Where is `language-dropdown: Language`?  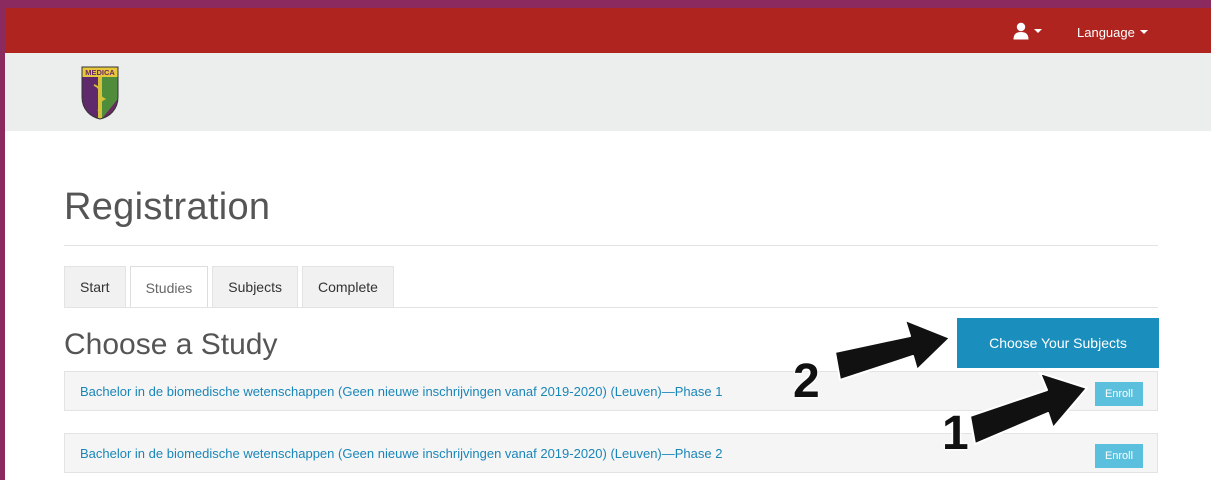
language-dropdown: Language is located at coordinates (1112, 32).